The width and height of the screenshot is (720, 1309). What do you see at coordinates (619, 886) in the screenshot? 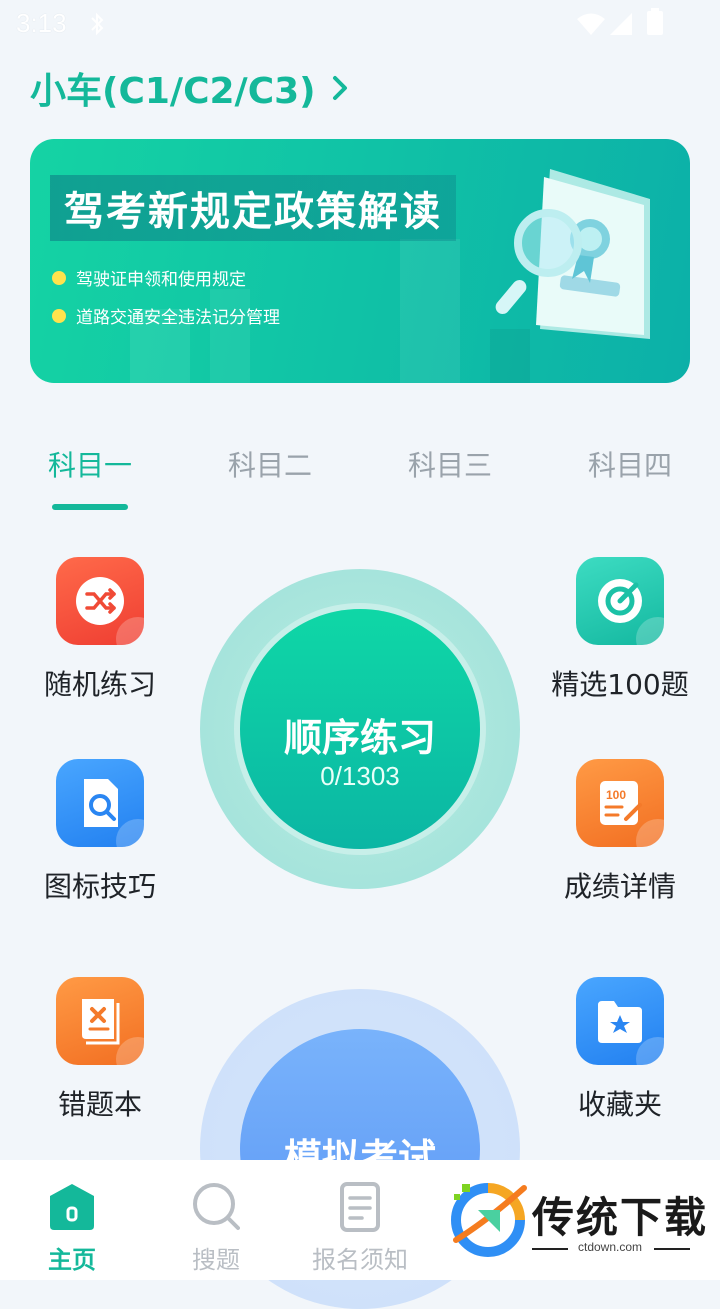
I see `score-details-label: 成绩详情` at bounding box center [619, 886].